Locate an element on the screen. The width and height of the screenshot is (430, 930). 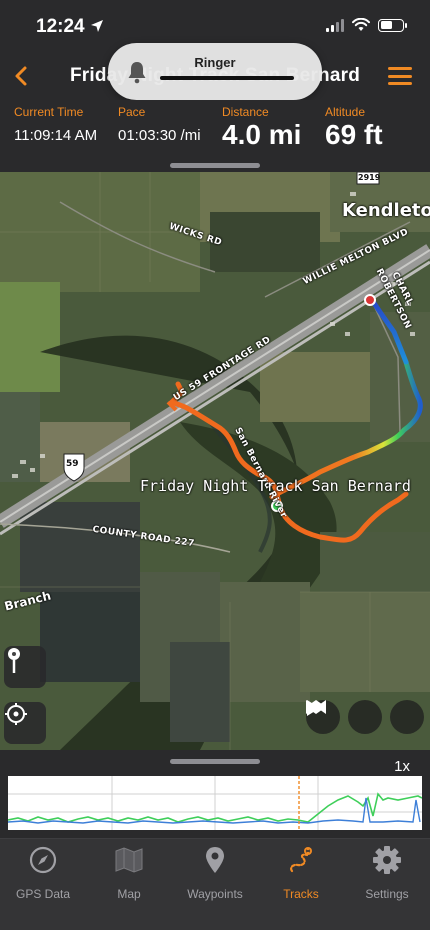
wifi-icon is located at coordinates (361, 24).